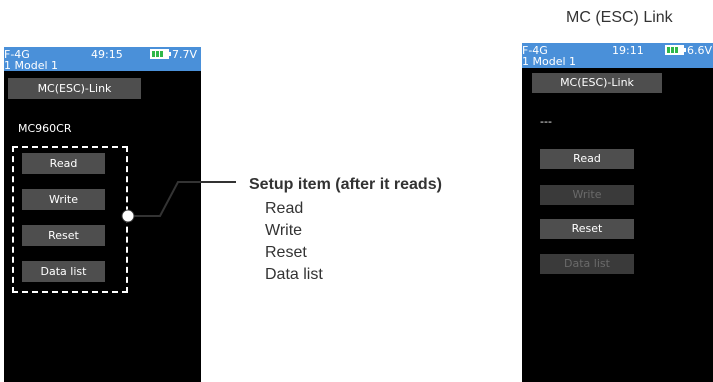  I want to click on page-title: MC(ESC)-Link, so click(597, 83).